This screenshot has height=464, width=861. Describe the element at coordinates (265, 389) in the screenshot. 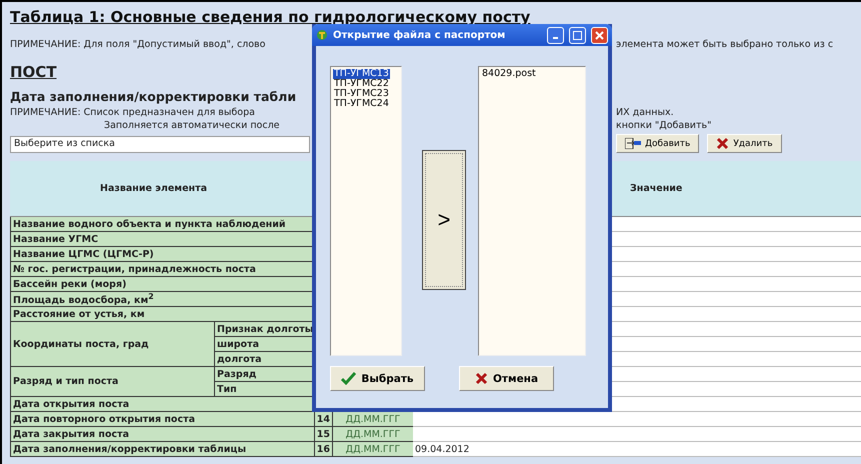

I see `row-sublabel: Тип` at that location.